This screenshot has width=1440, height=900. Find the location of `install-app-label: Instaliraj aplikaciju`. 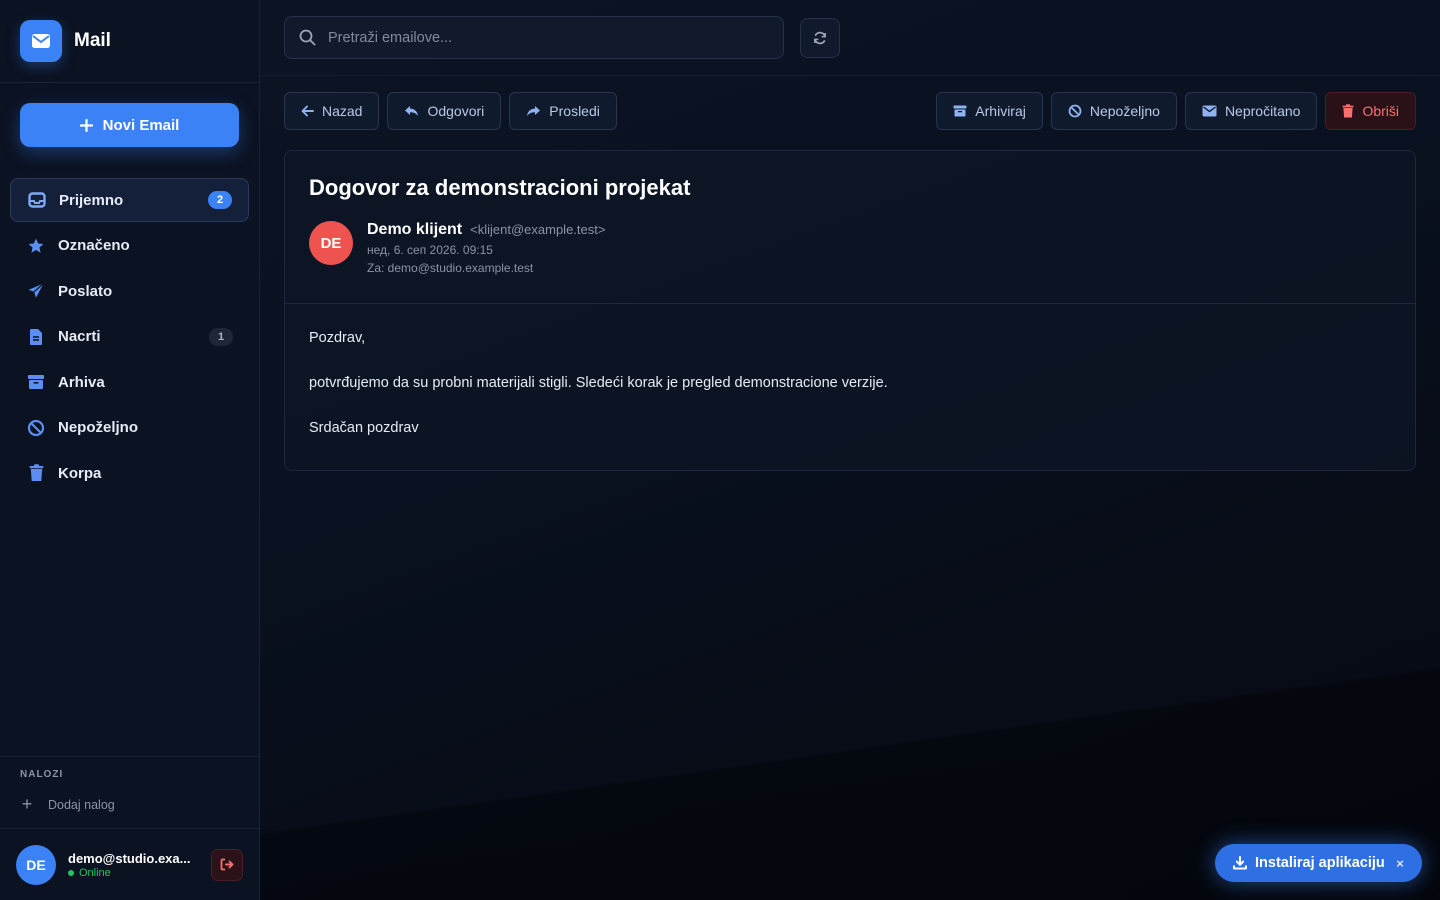

install-app-label: Instaliraj aplikaciju is located at coordinates (1320, 863).